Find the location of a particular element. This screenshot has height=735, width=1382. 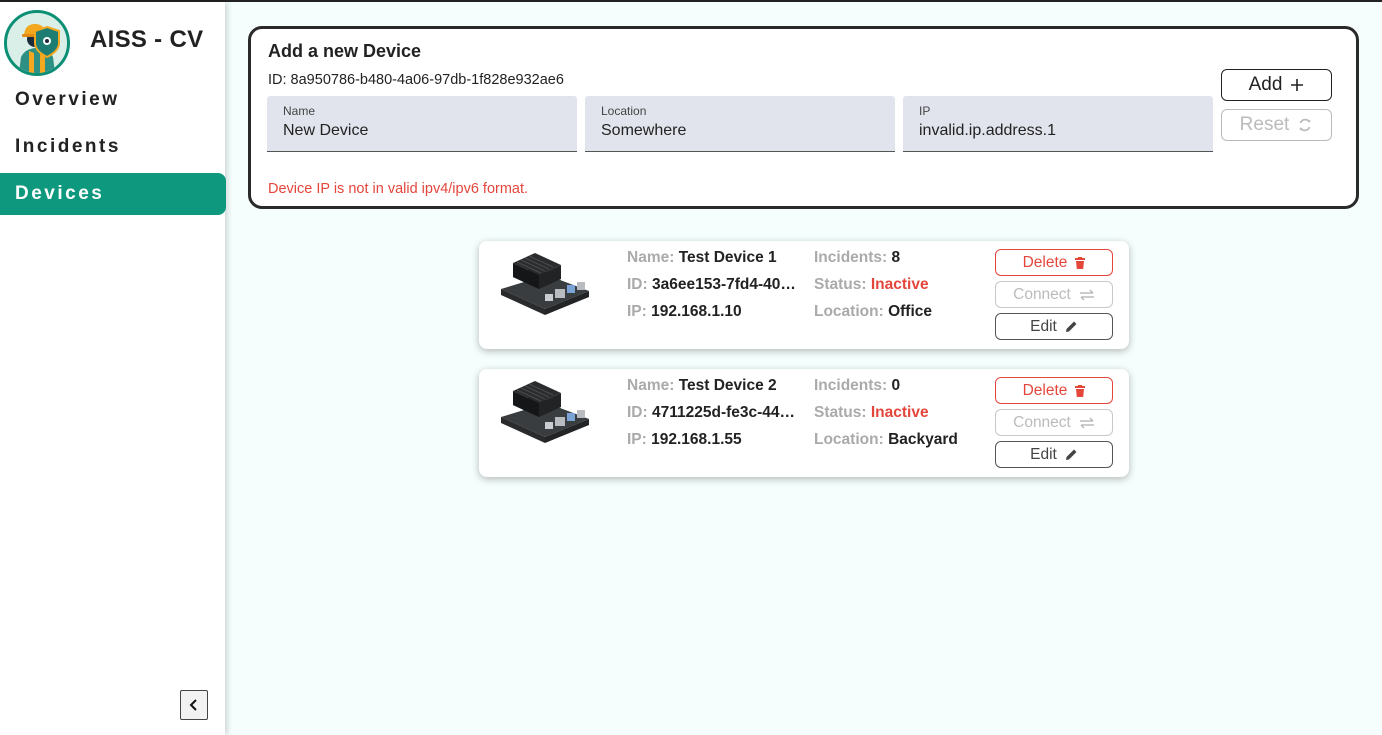

device-location: Backyard is located at coordinates (923, 439).